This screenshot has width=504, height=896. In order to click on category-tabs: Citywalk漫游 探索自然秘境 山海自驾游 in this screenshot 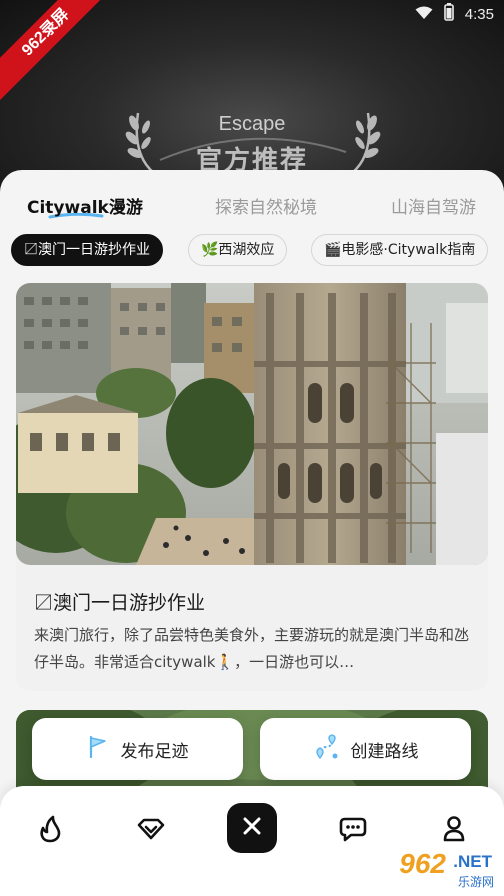, I will do `click(252, 205)`.